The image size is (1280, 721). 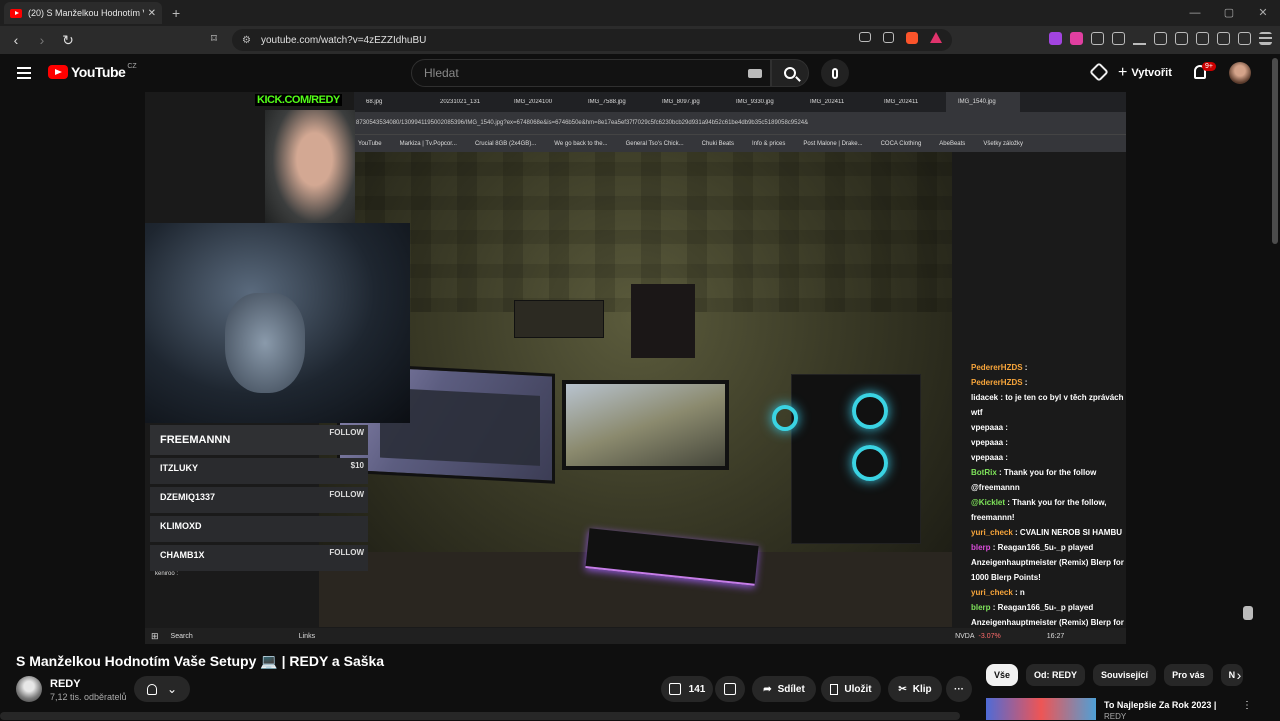 I want to click on account-avatar, so click(x=1240, y=73).